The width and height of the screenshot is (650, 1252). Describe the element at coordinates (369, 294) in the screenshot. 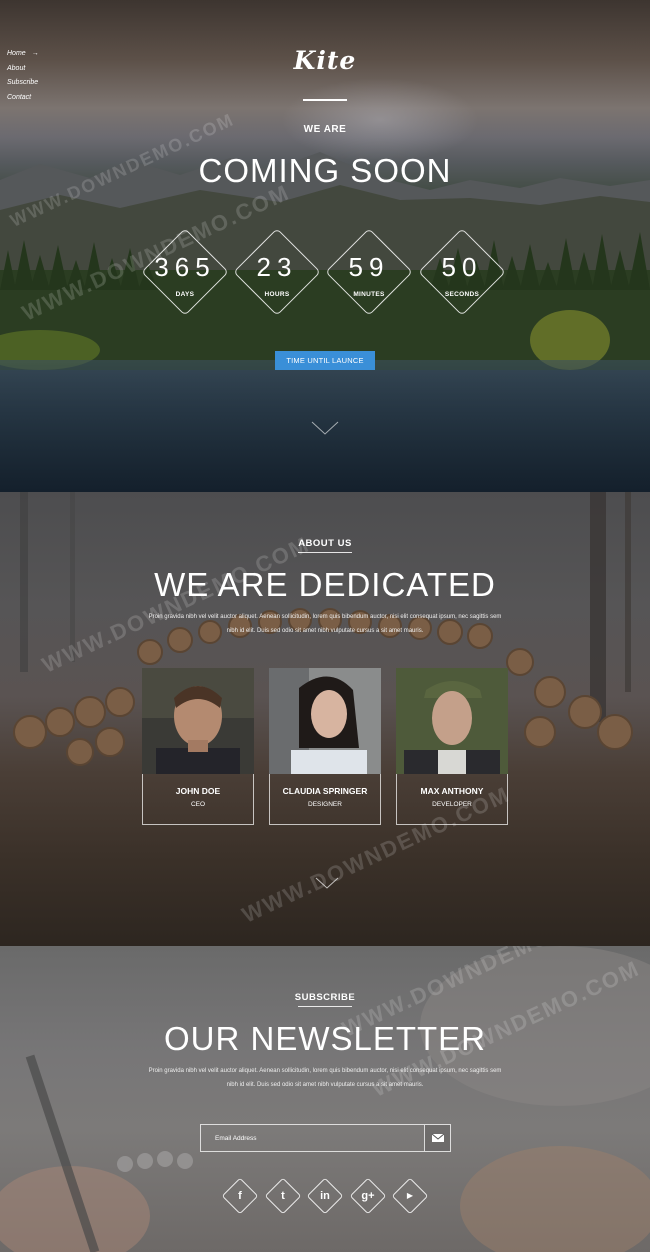

I see `countdown-label: MINUTES` at that location.